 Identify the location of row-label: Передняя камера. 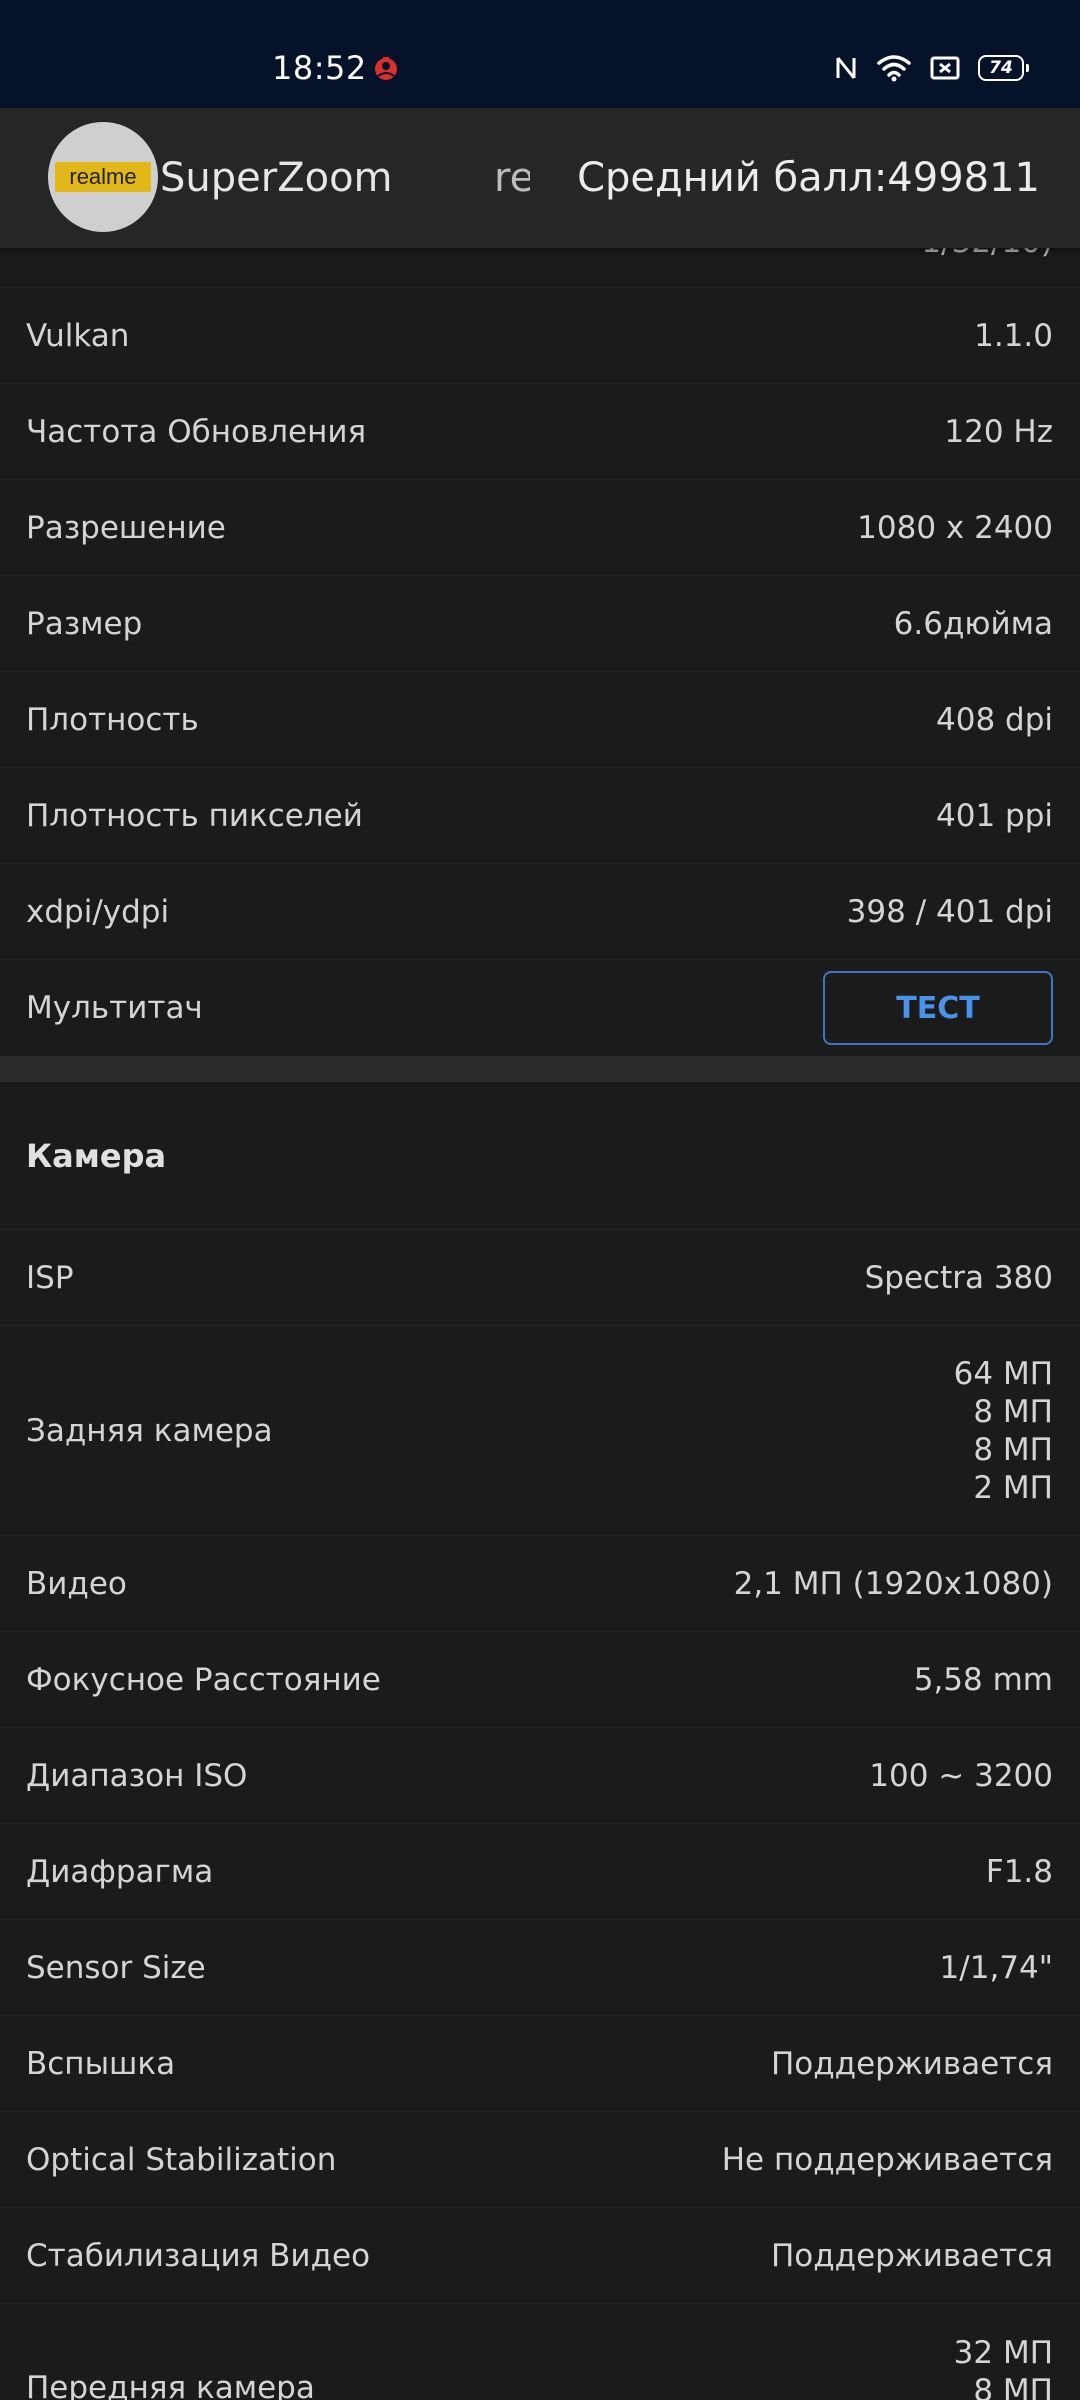
(170, 2385).